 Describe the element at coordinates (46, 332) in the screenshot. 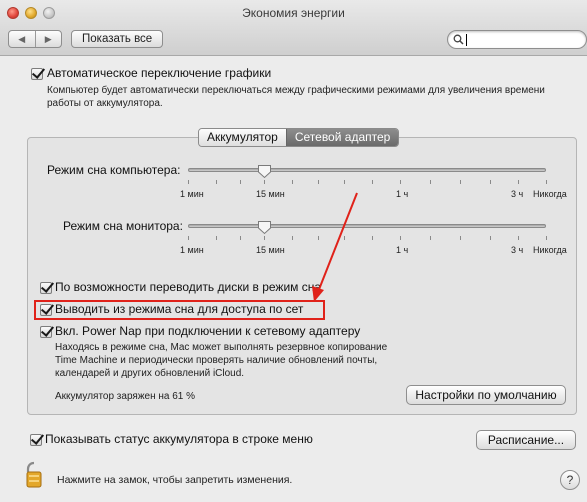

I see `power-nap-checkbox` at that location.